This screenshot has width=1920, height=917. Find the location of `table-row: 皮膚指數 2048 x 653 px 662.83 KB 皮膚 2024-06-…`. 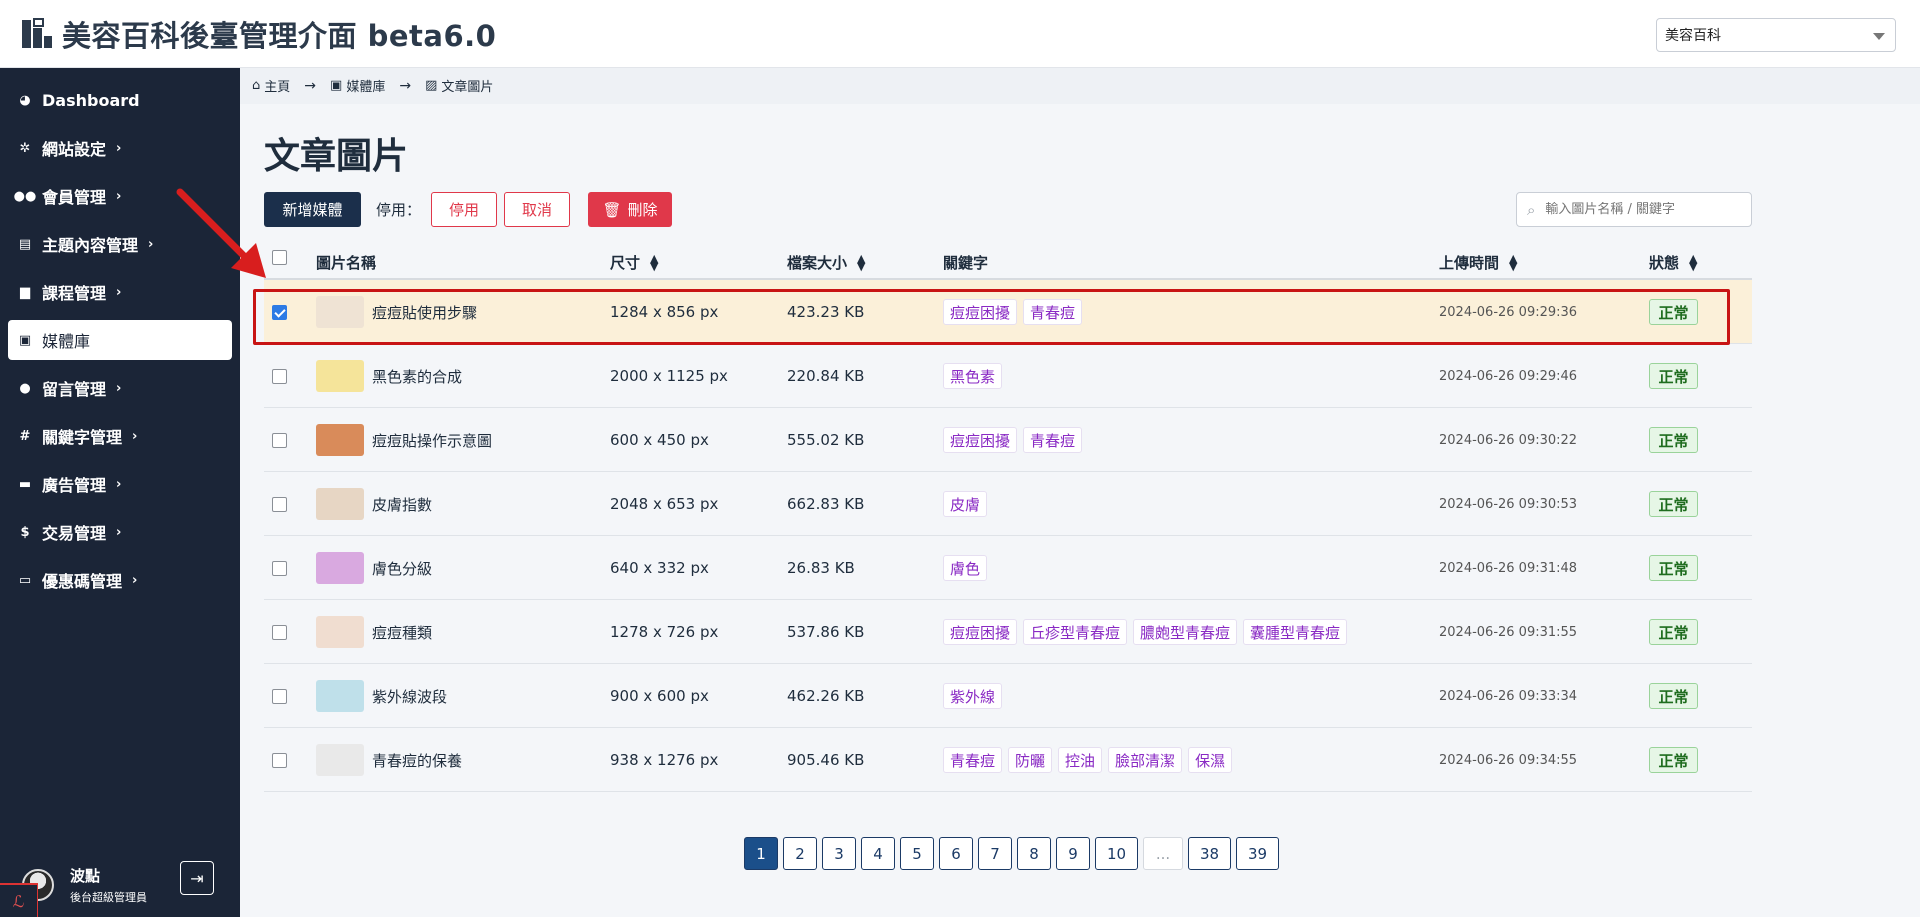

table-row: 皮膚指數 2048 x 653 px 662.83 KB 皮膚 2024-06-… is located at coordinates (1008, 504).